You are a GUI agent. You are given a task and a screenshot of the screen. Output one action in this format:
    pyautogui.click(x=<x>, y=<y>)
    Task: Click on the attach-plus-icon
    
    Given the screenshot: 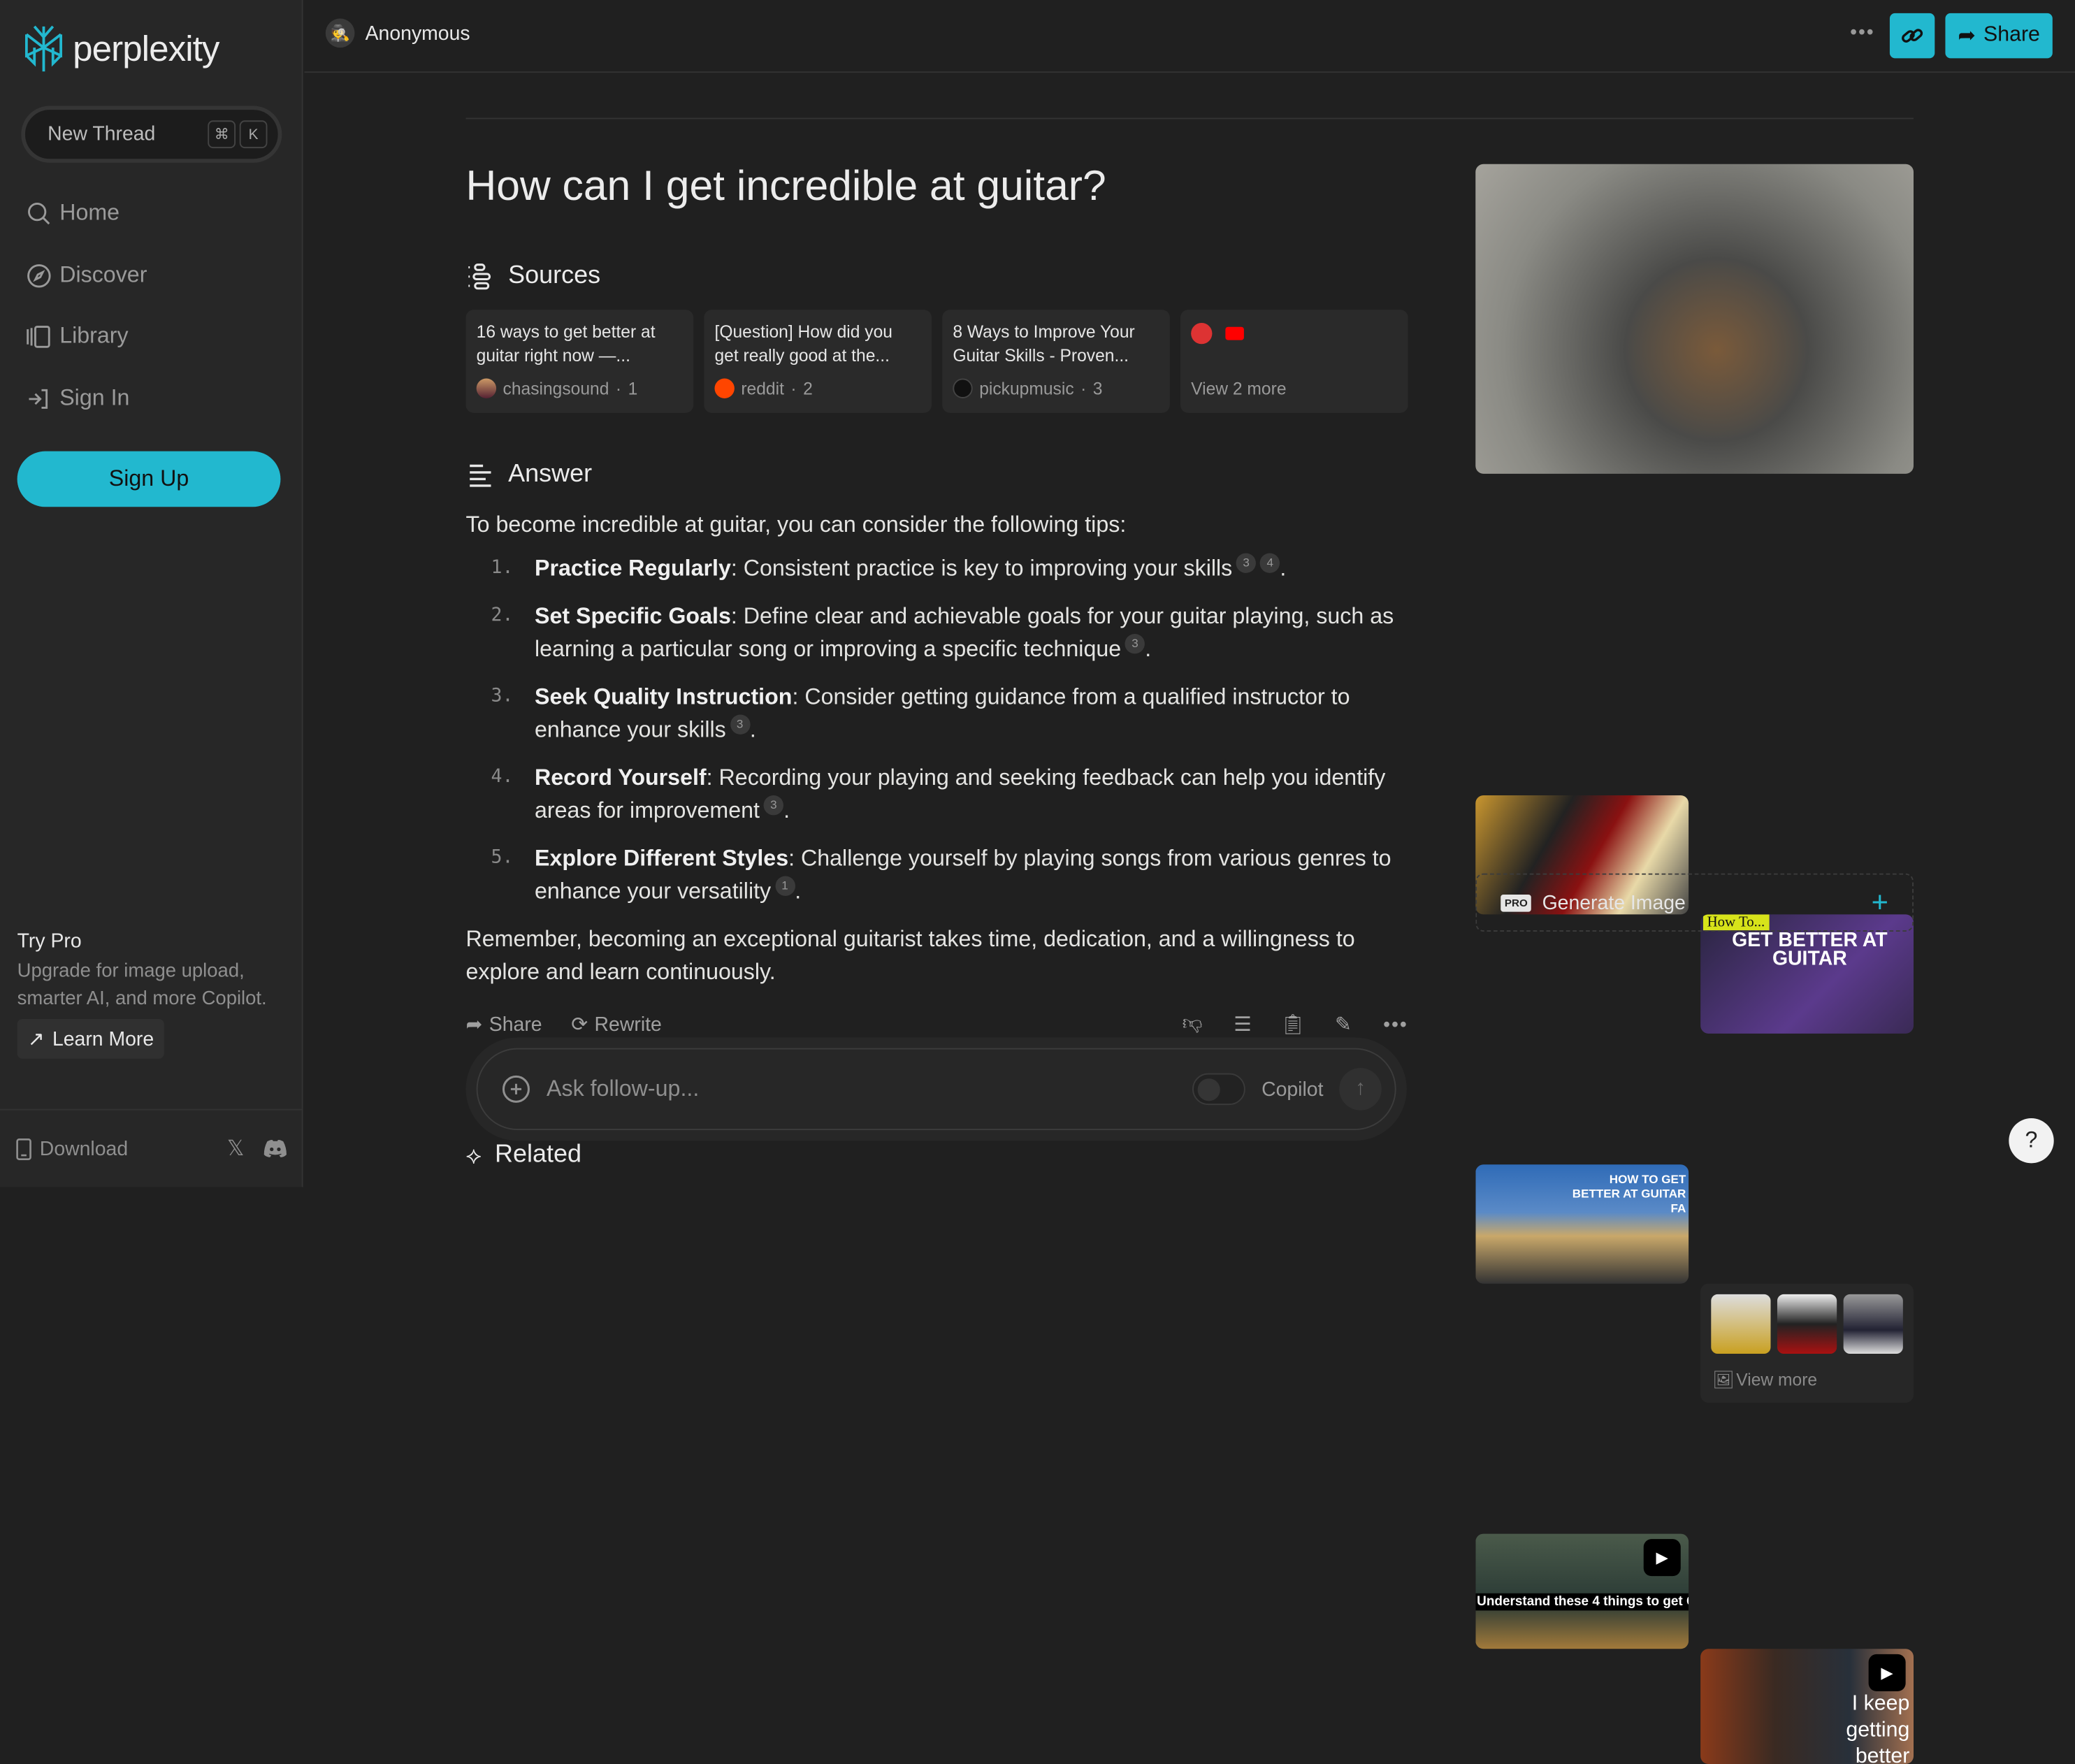 What is the action you would take?
    pyautogui.click(x=516, y=1089)
    